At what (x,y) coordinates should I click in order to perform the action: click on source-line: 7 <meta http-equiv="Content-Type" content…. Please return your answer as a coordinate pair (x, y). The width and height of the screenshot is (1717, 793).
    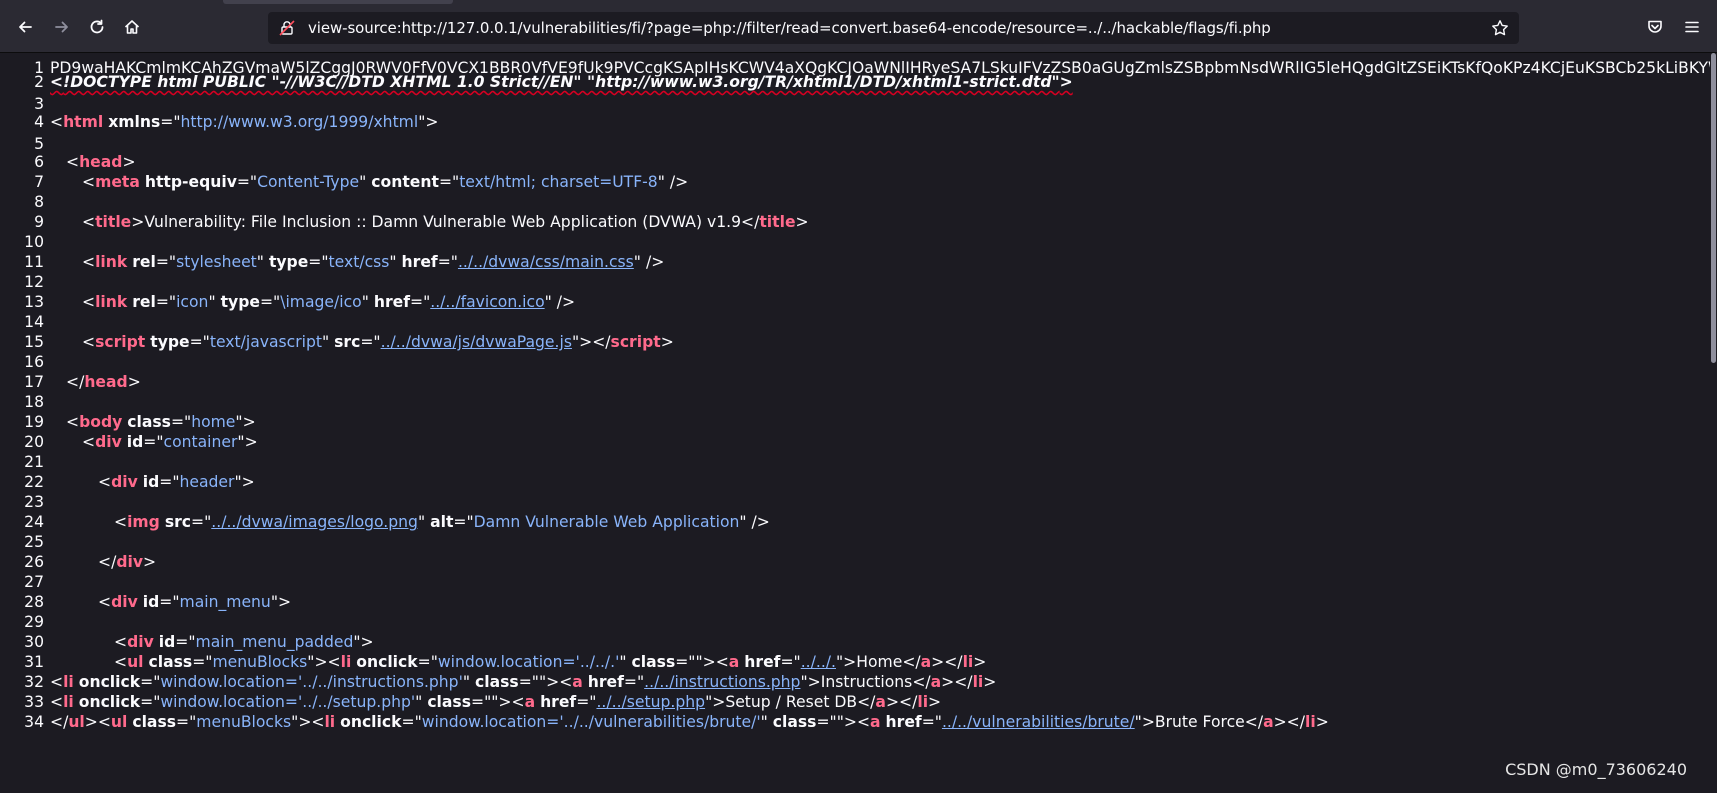
    Looking at the image, I should click on (361, 182).